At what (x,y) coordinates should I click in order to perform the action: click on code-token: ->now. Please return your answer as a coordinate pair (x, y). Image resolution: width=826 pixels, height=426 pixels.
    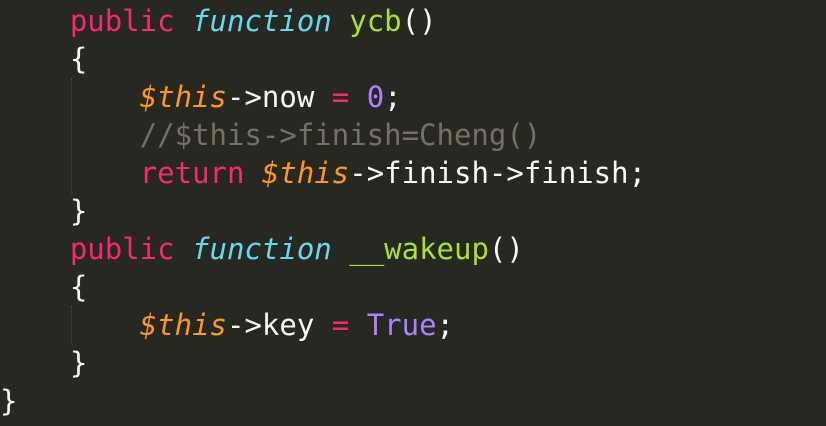
    Looking at the image, I should click on (279, 97).